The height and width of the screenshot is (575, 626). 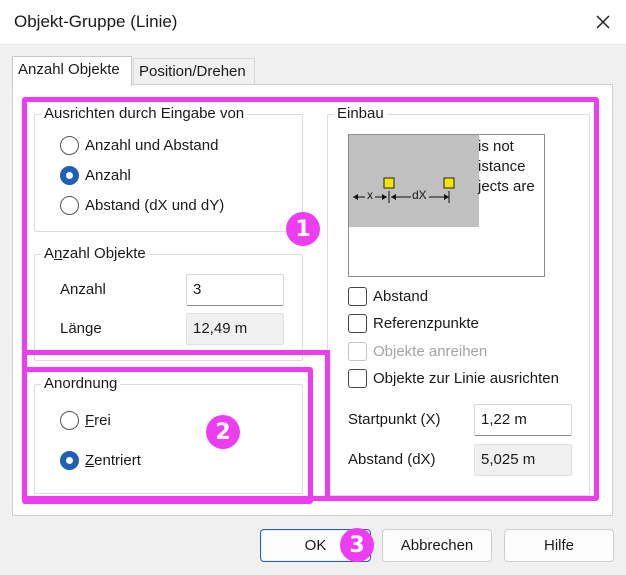 I want to click on close-button, so click(x=603, y=22).